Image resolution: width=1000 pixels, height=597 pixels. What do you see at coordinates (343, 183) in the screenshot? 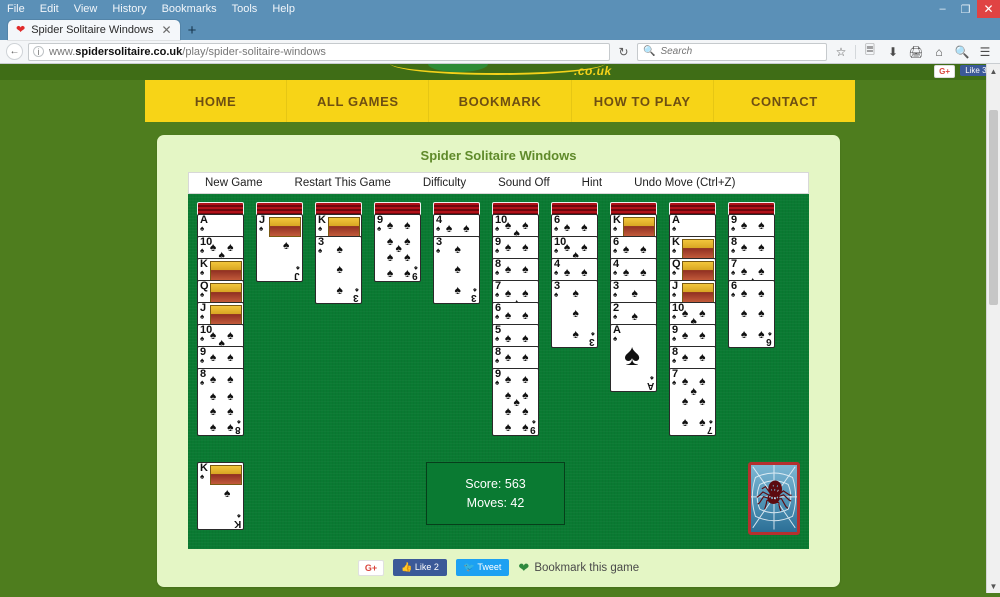
I see `restart-game-button: Restart This Game` at bounding box center [343, 183].